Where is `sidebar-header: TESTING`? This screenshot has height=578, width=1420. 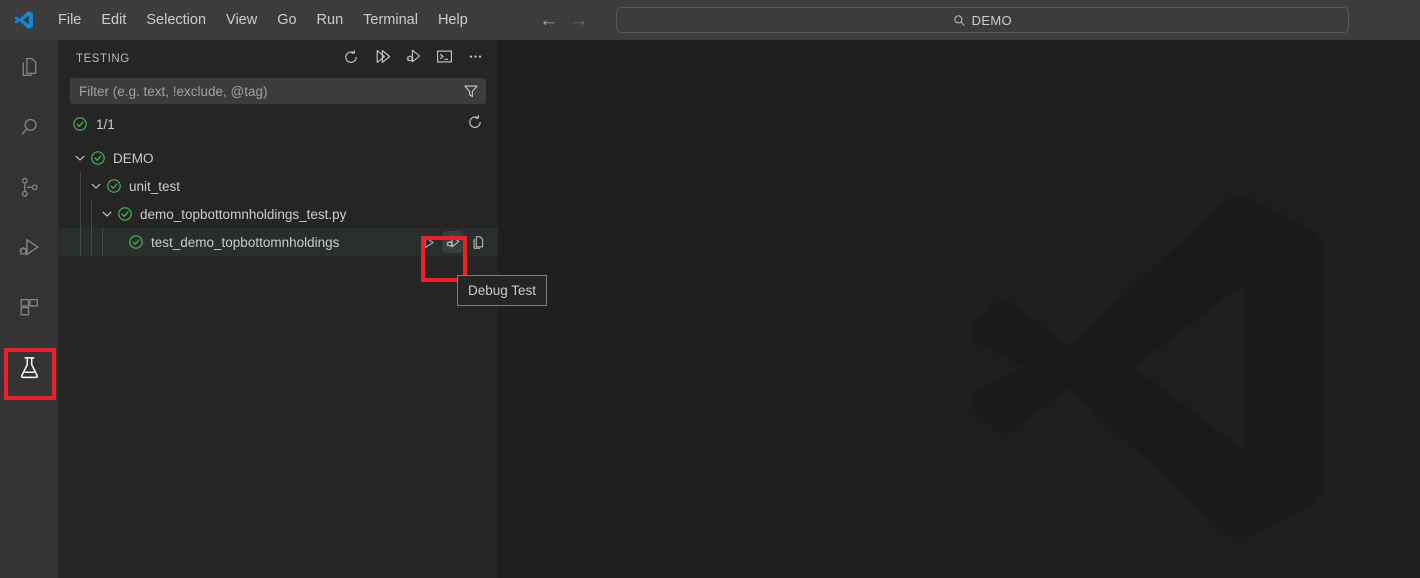 sidebar-header: TESTING is located at coordinates (278, 59).